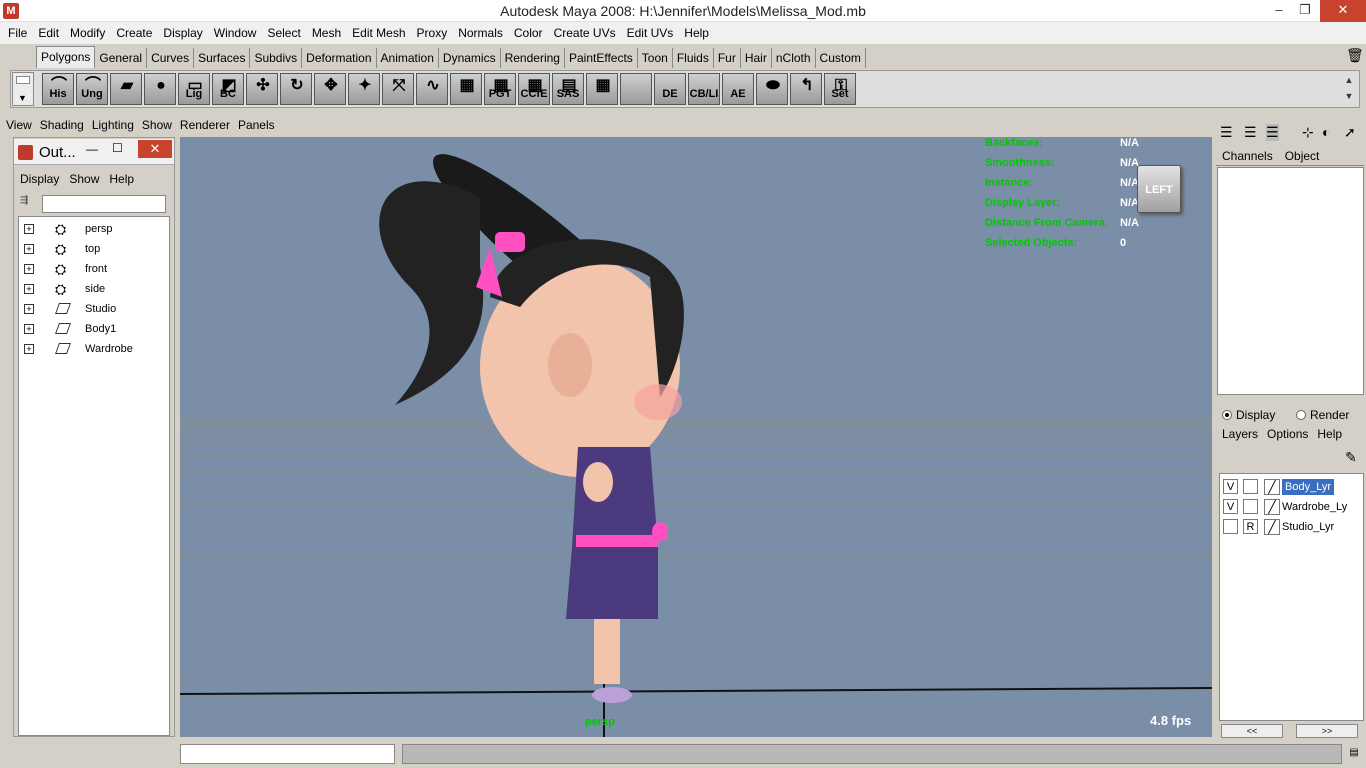 This screenshot has height=768, width=1366. I want to click on shelf-tool-cbli: CB/LI, so click(704, 89).